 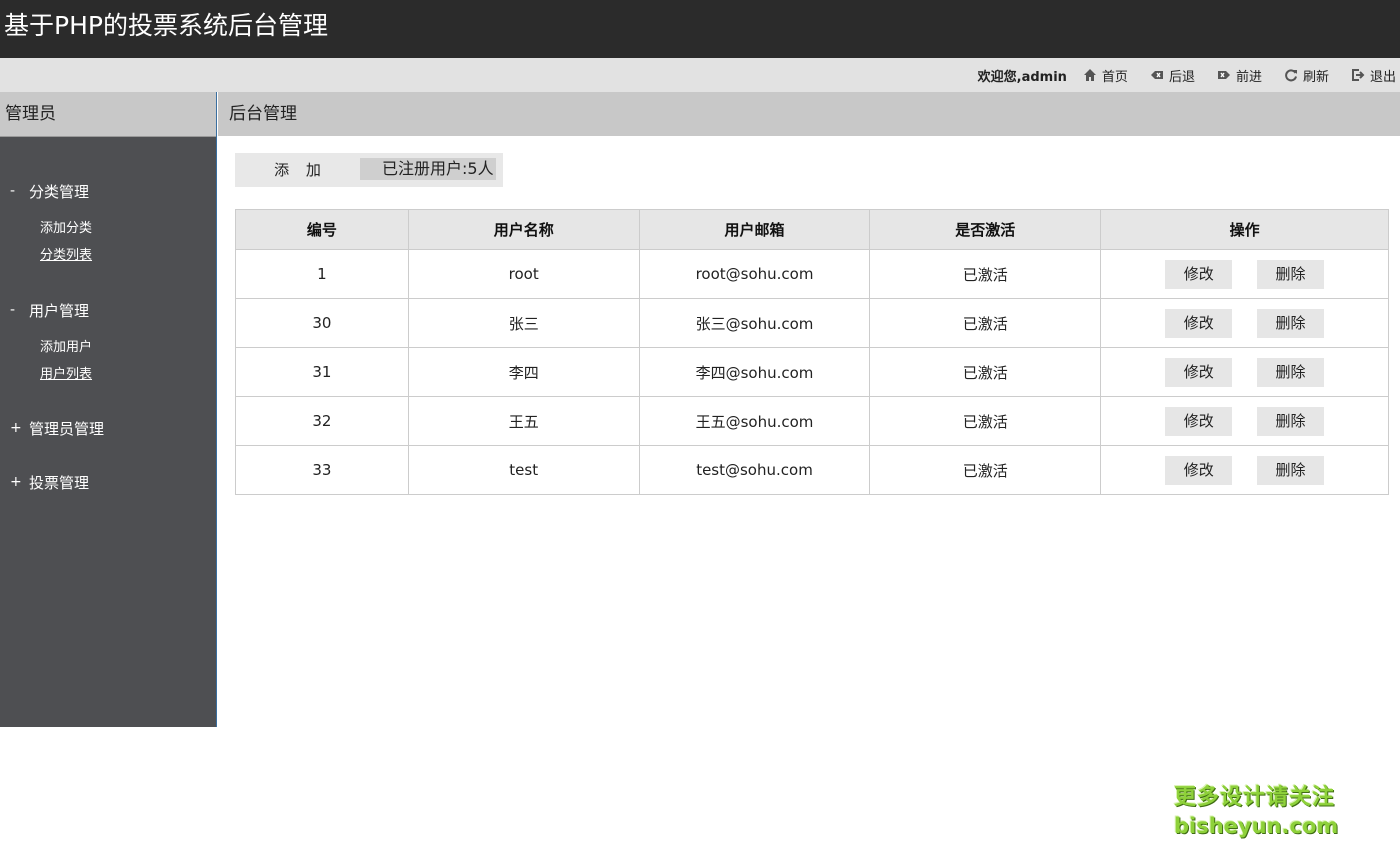 What do you see at coordinates (523, 274) in the screenshot?
I see `cell-name: root` at bounding box center [523, 274].